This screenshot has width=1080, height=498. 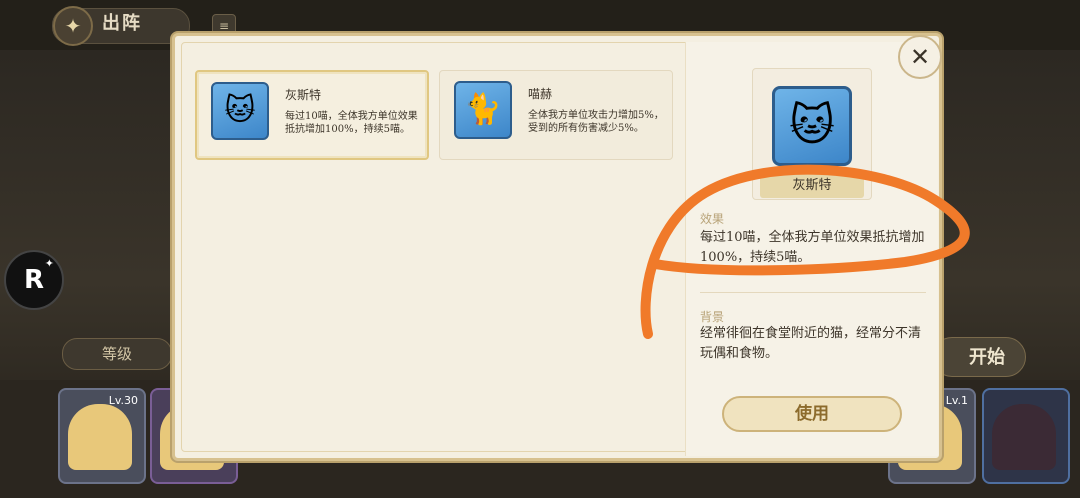 I want to click on detail-name: 灰斯特, so click(x=812, y=185).